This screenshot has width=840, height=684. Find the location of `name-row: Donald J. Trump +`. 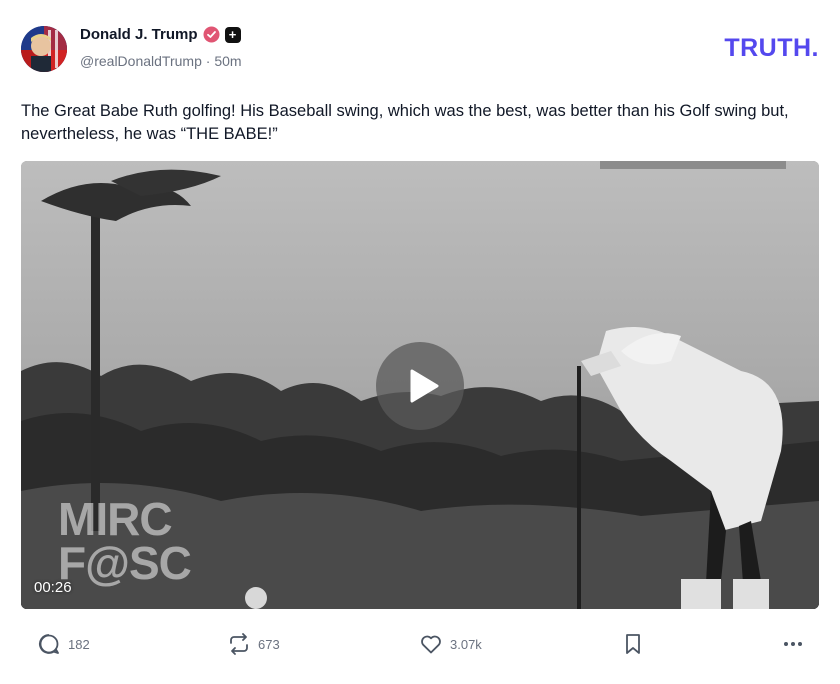

name-row: Donald J. Trump + is located at coordinates (160, 34).